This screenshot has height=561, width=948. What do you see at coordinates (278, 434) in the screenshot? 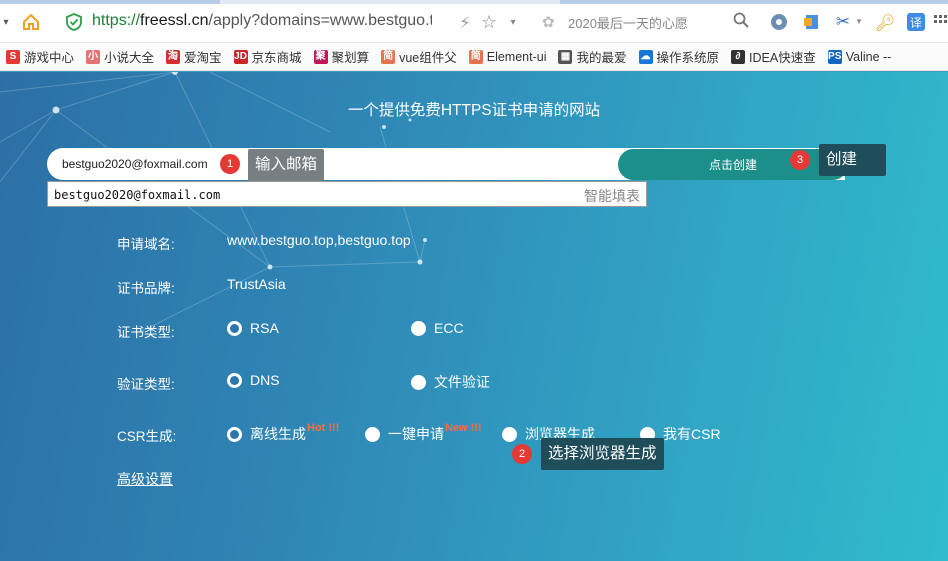
I see `csr-offline-label: 离线生成` at bounding box center [278, 434].